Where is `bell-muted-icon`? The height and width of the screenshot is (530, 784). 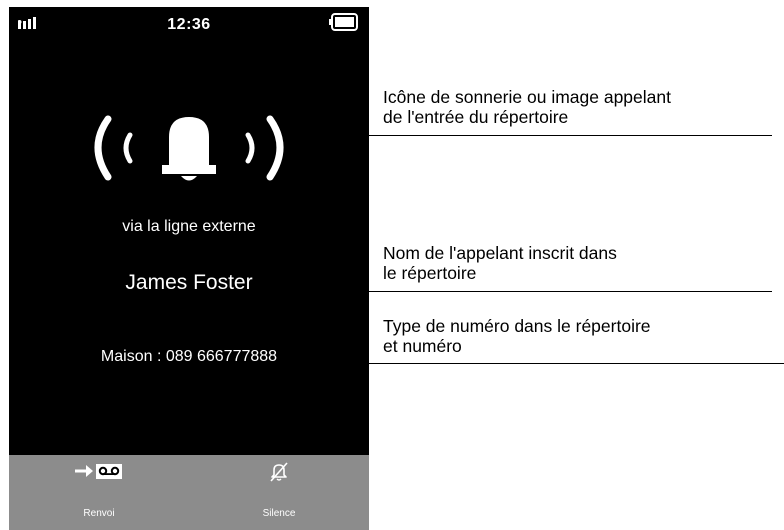
bell-muted-icon is located at coordinates (279, 472).